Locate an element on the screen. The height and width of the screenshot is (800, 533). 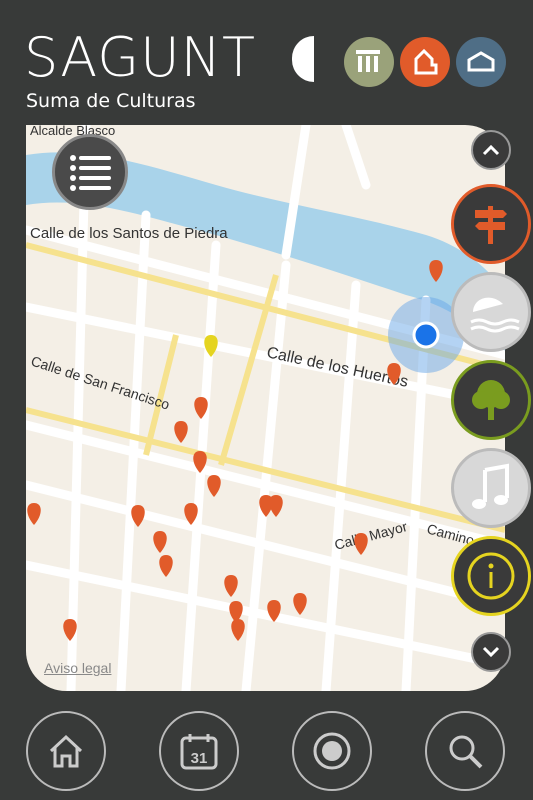
brand-tagline: Suma de Culturas is located at coordinates (111, 101).